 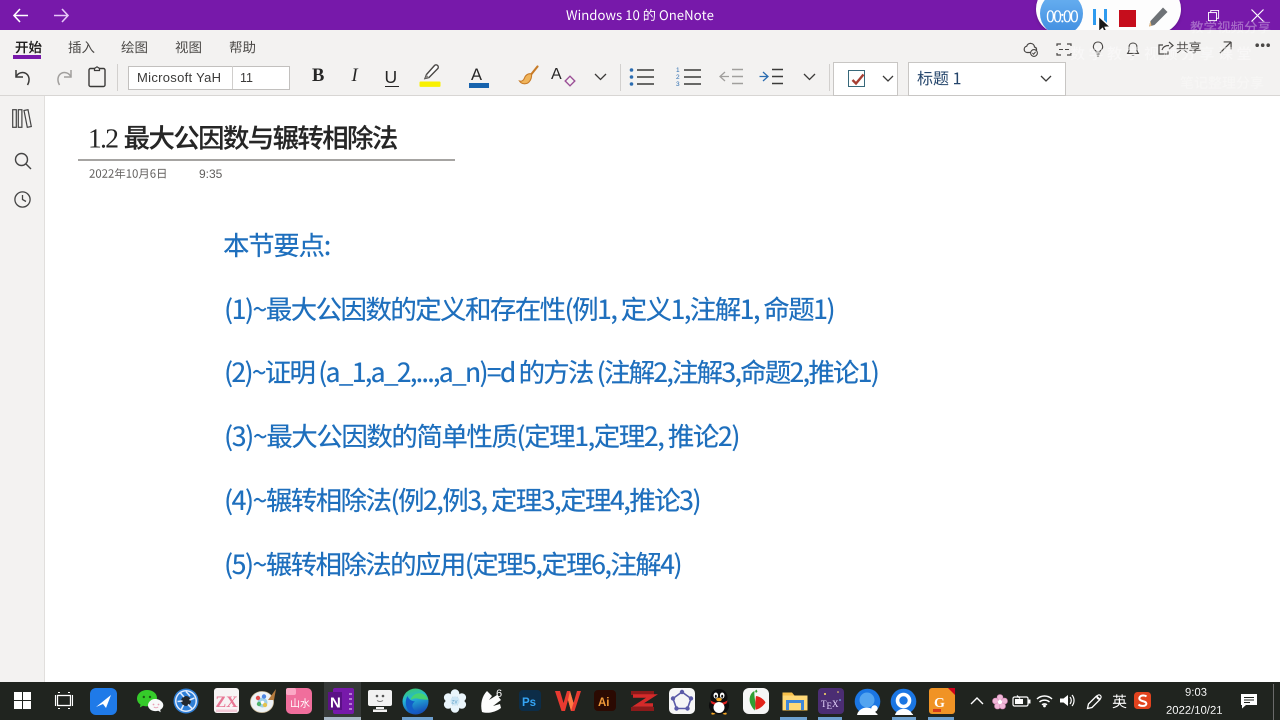 I want to click on svg-text: Ps, so click(x=529, y=703).